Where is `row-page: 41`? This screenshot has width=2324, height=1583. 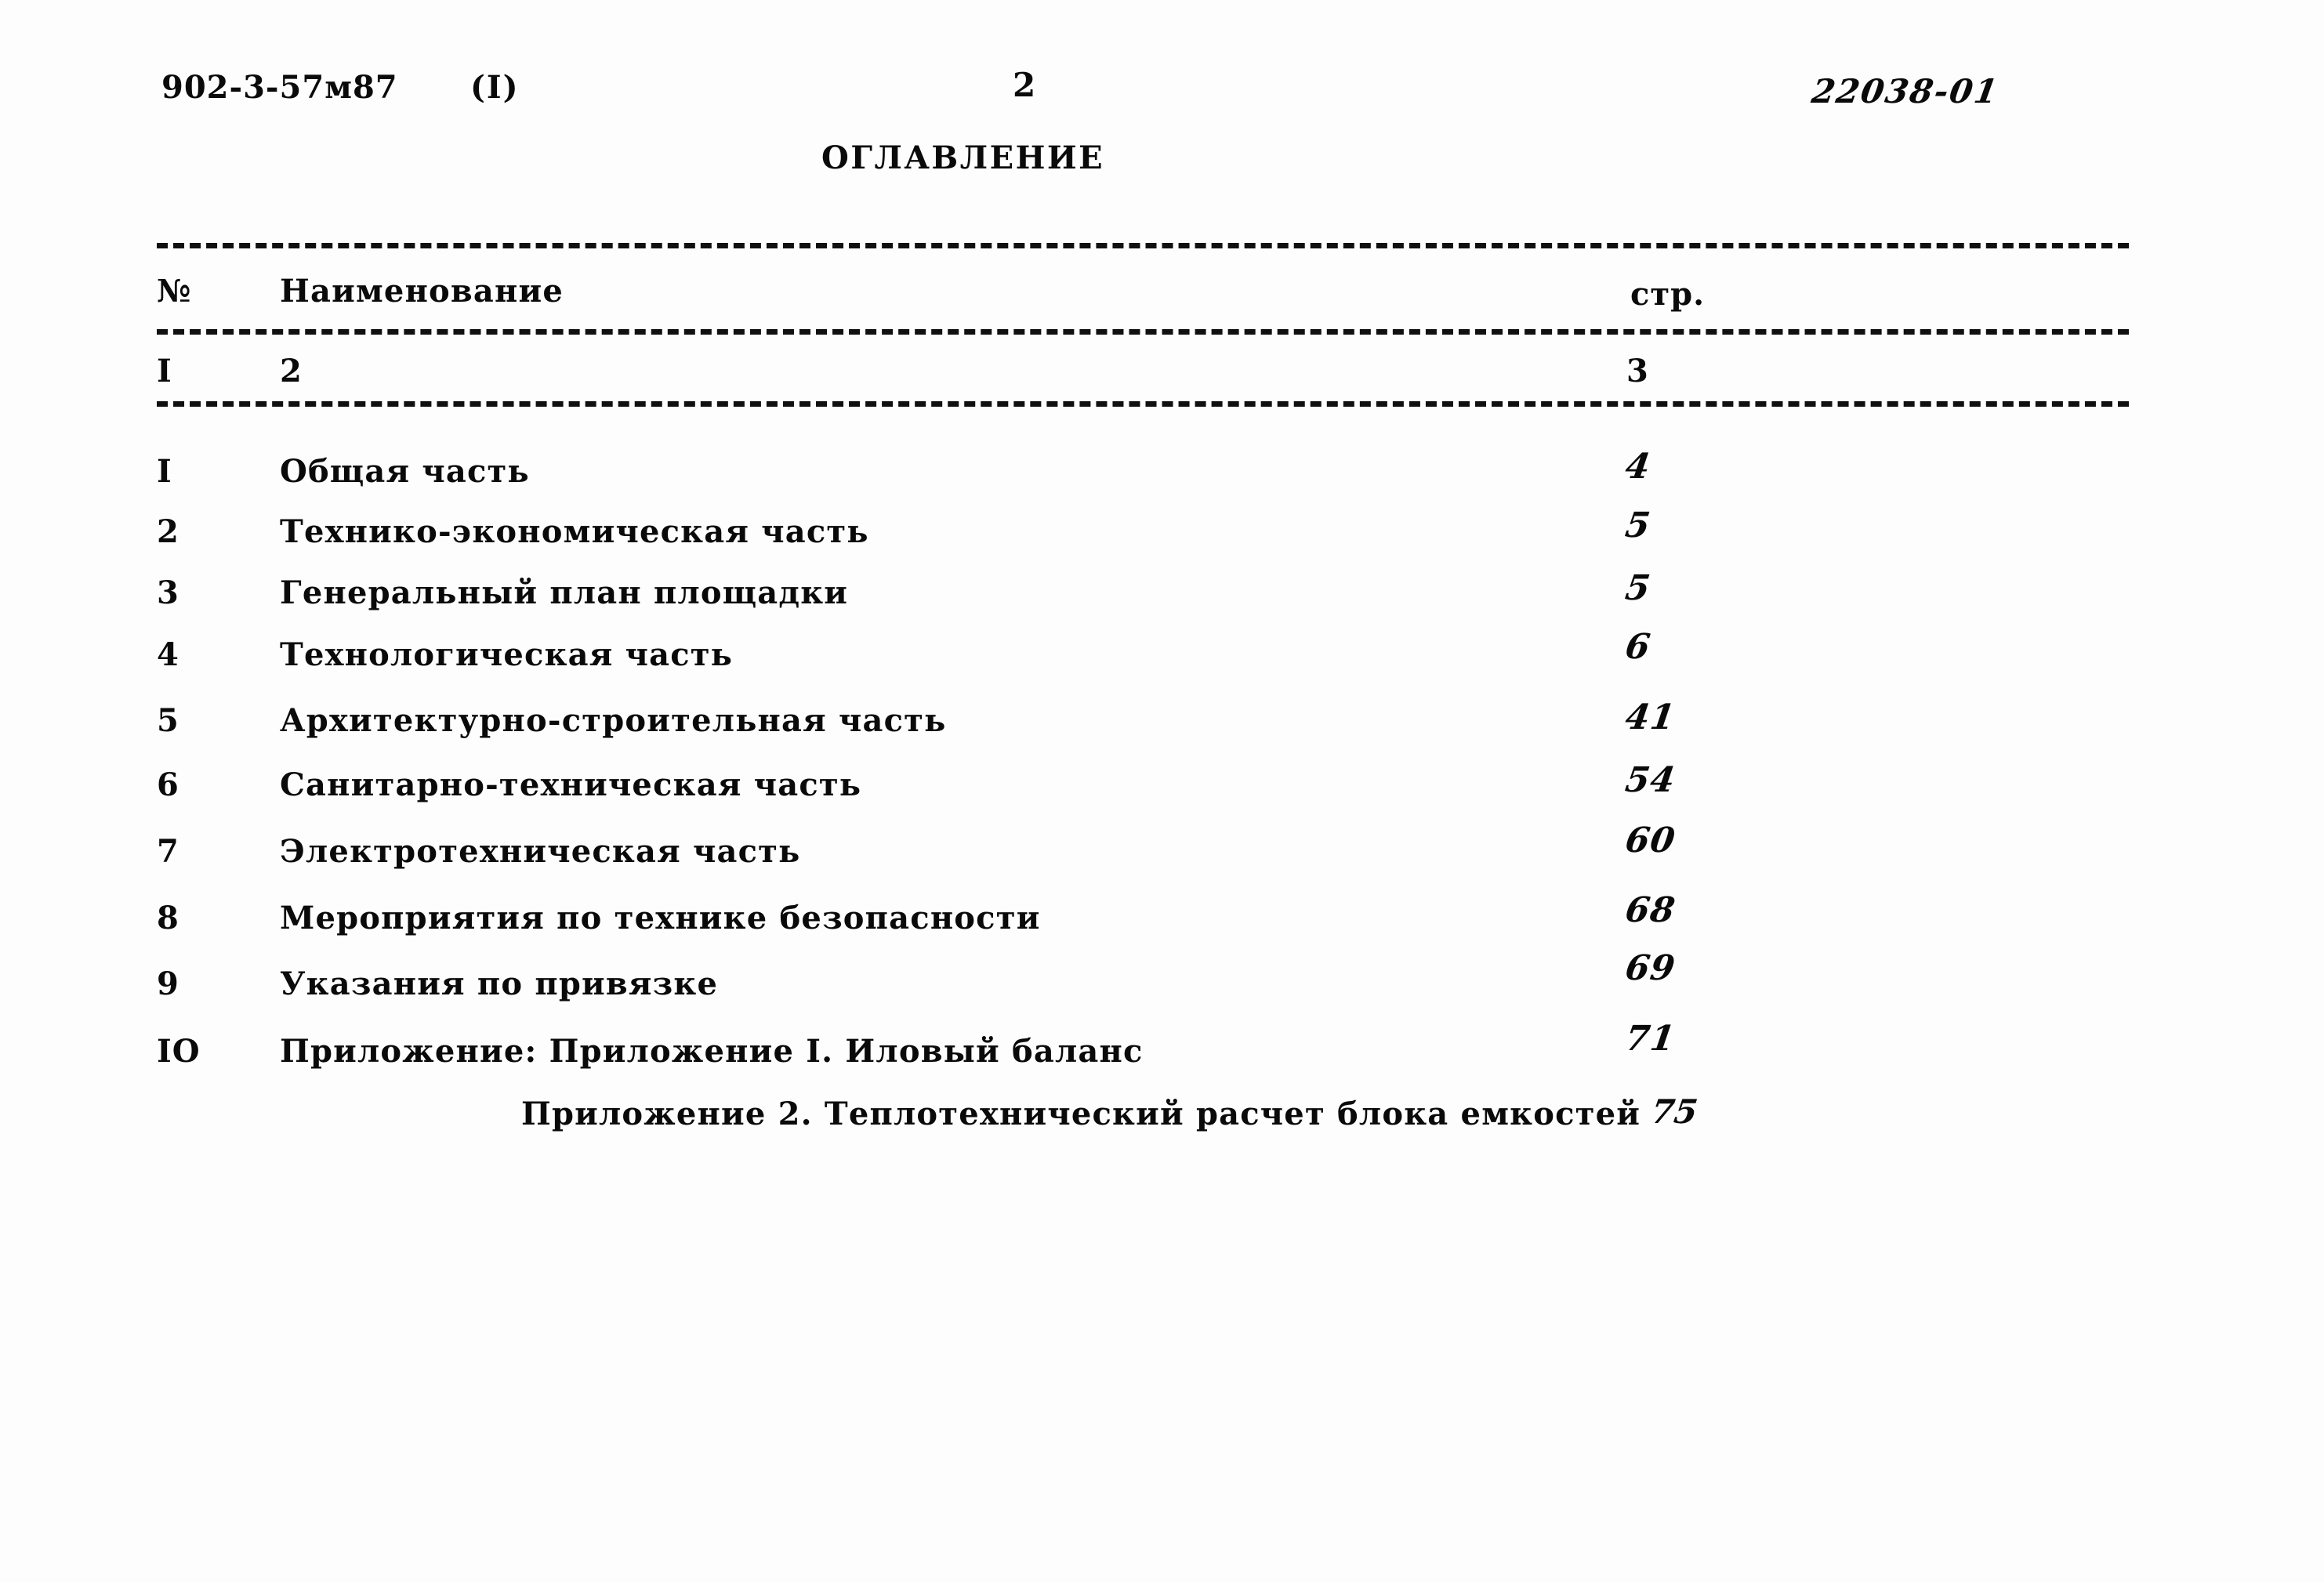 row-page: 41 is located at coordinates (1650, 717).